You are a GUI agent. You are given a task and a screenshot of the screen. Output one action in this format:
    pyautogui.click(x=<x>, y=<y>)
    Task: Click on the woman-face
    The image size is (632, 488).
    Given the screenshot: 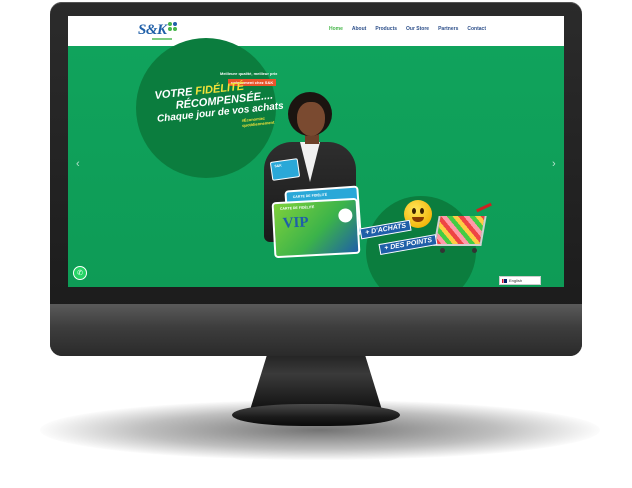 What is the action you would take?
    pyautogui.click(x=311, y=119)
    